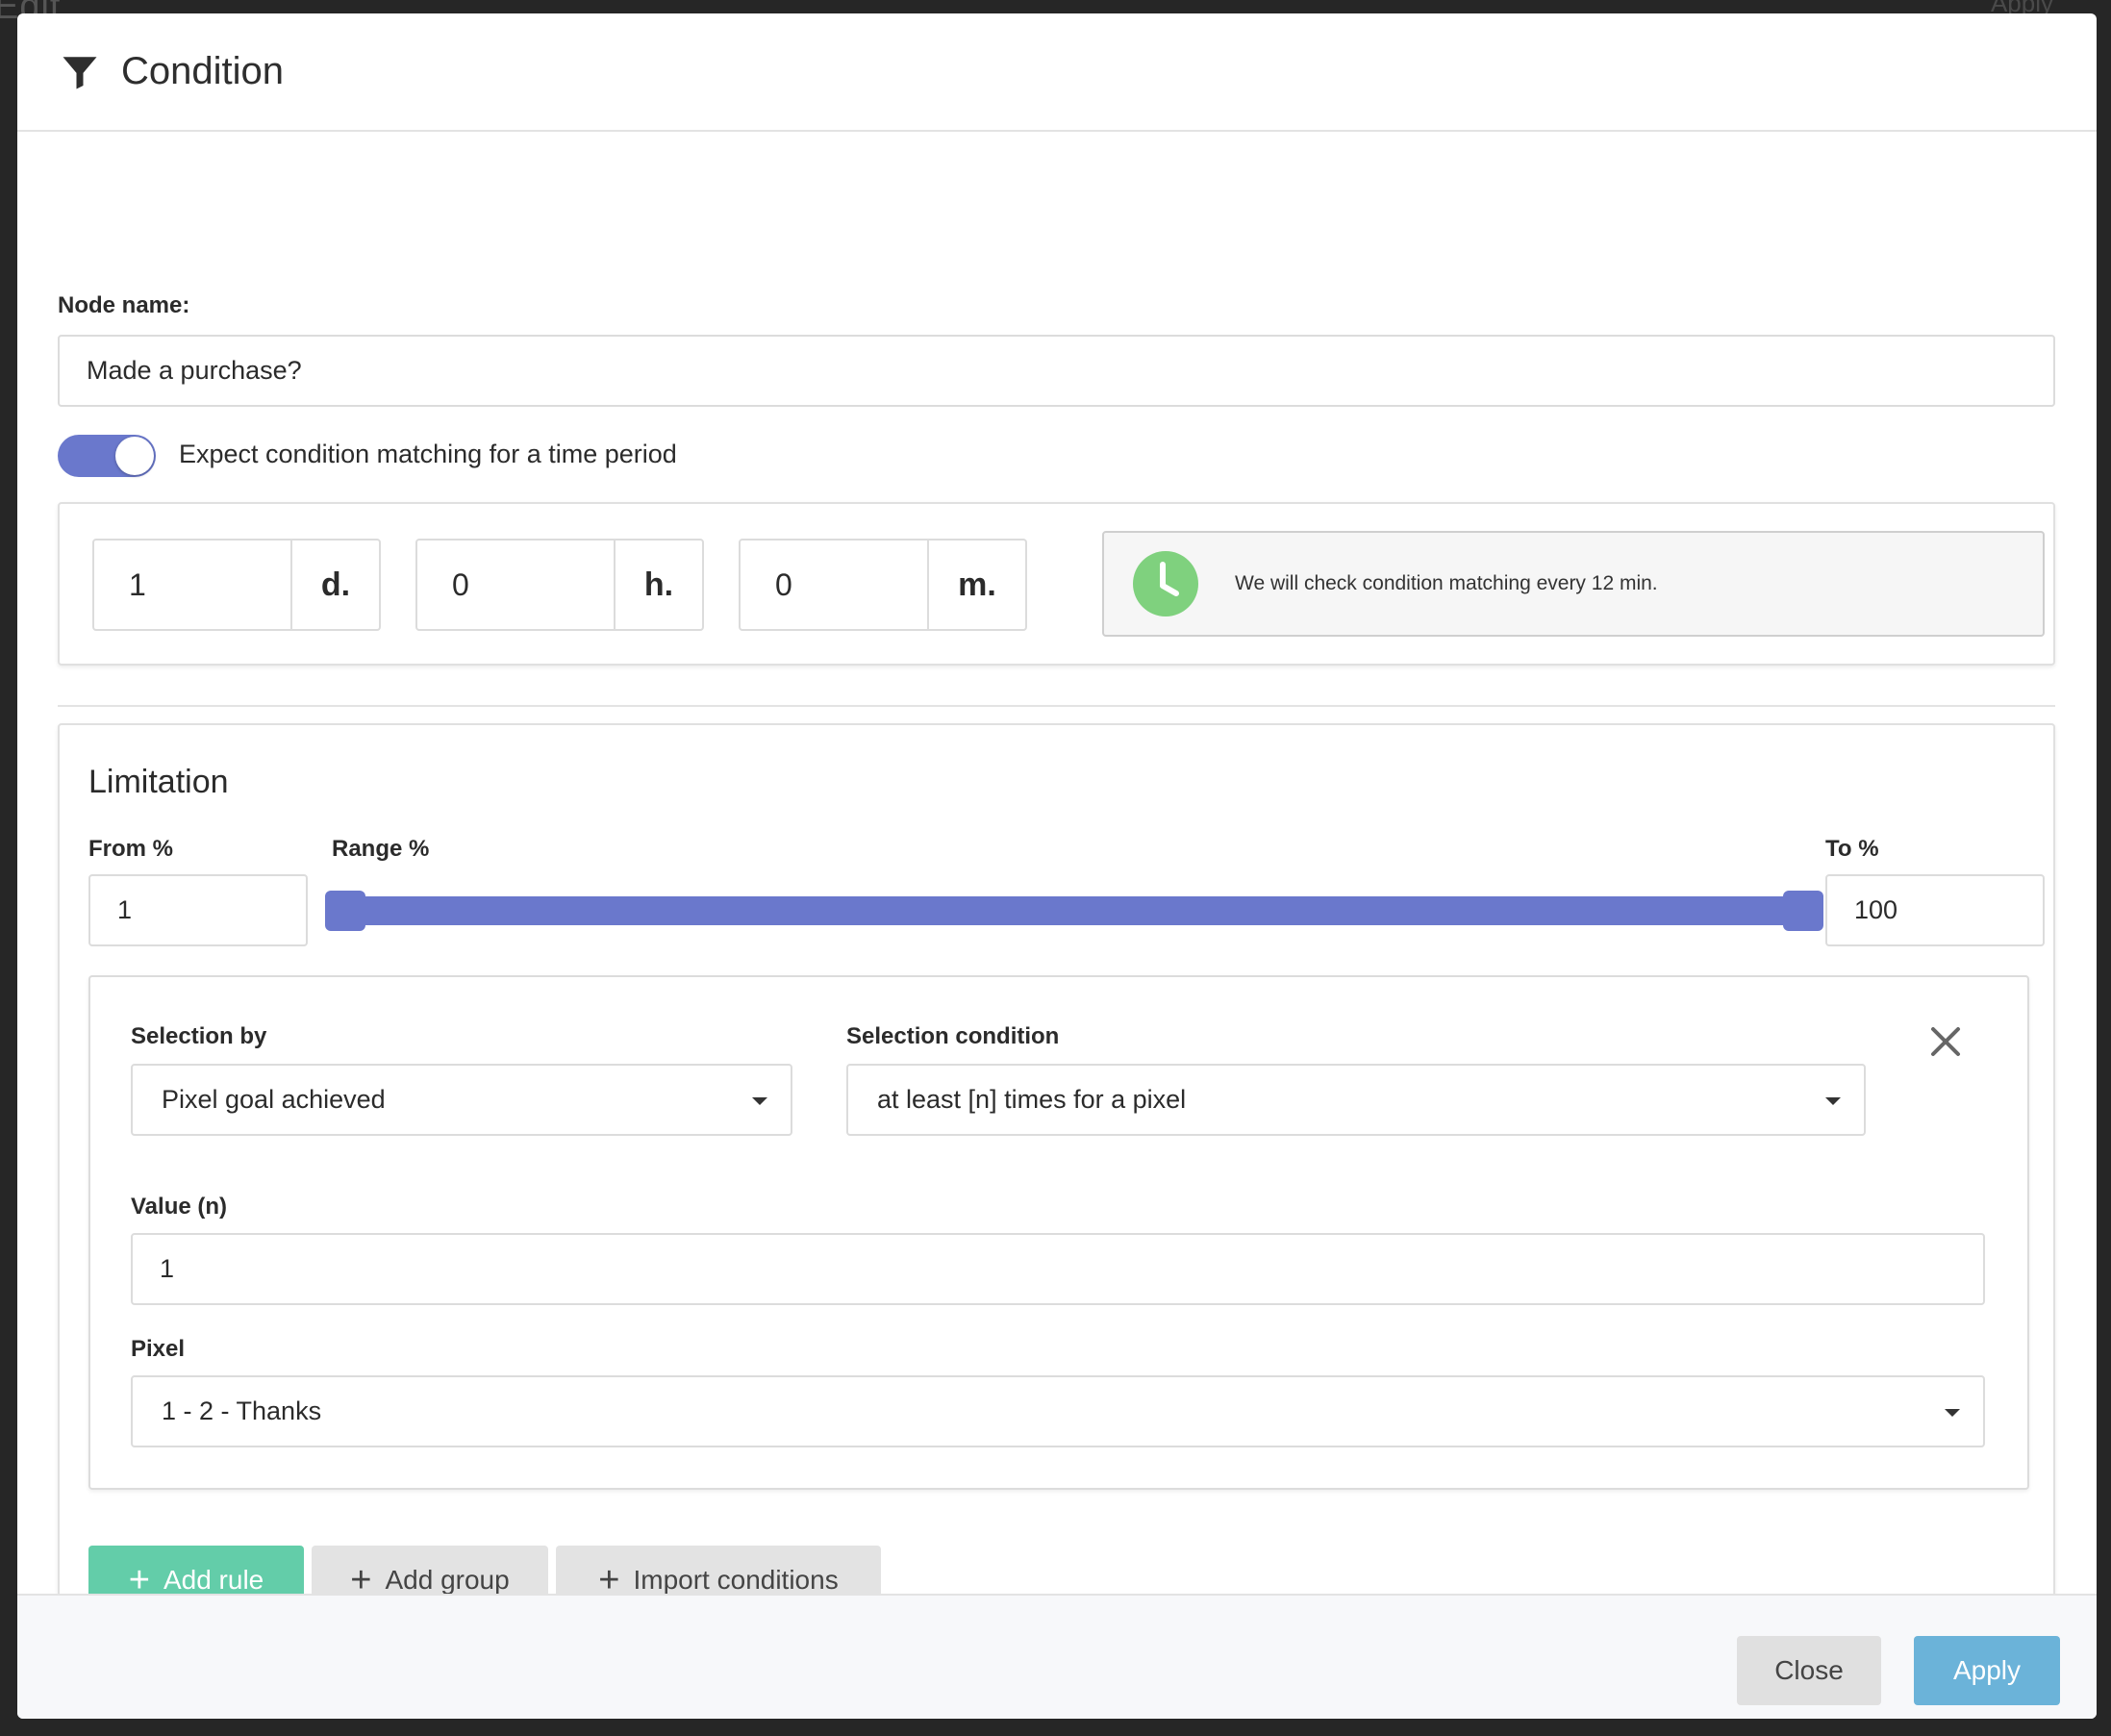 The image size is (2111, 1736). Describe the element at coordinates (134, 456) in the screenshot. I see `toggle-knob` at that location.